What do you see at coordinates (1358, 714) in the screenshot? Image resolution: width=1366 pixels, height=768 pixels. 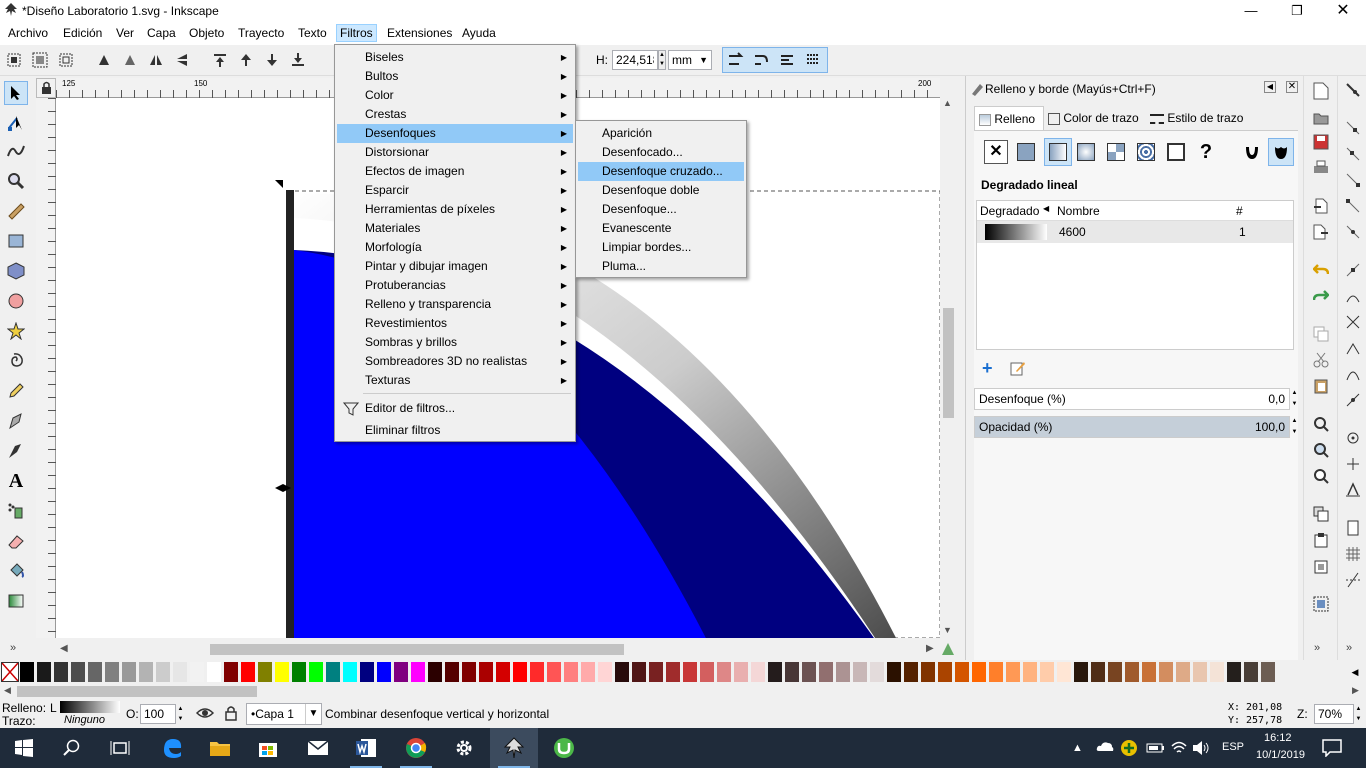 I see `zoom-spin: ▲ ▼` at bounding box center [1358, 714].